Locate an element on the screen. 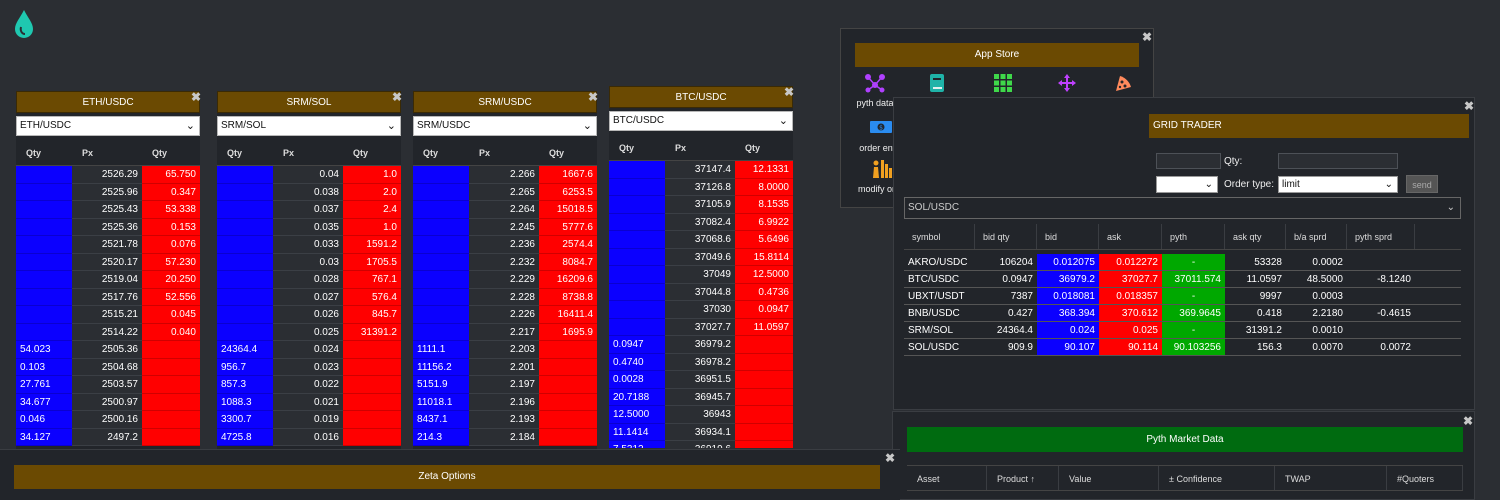 The image size is (1500, 500). qty-input is located at coordinates (1338, 161).